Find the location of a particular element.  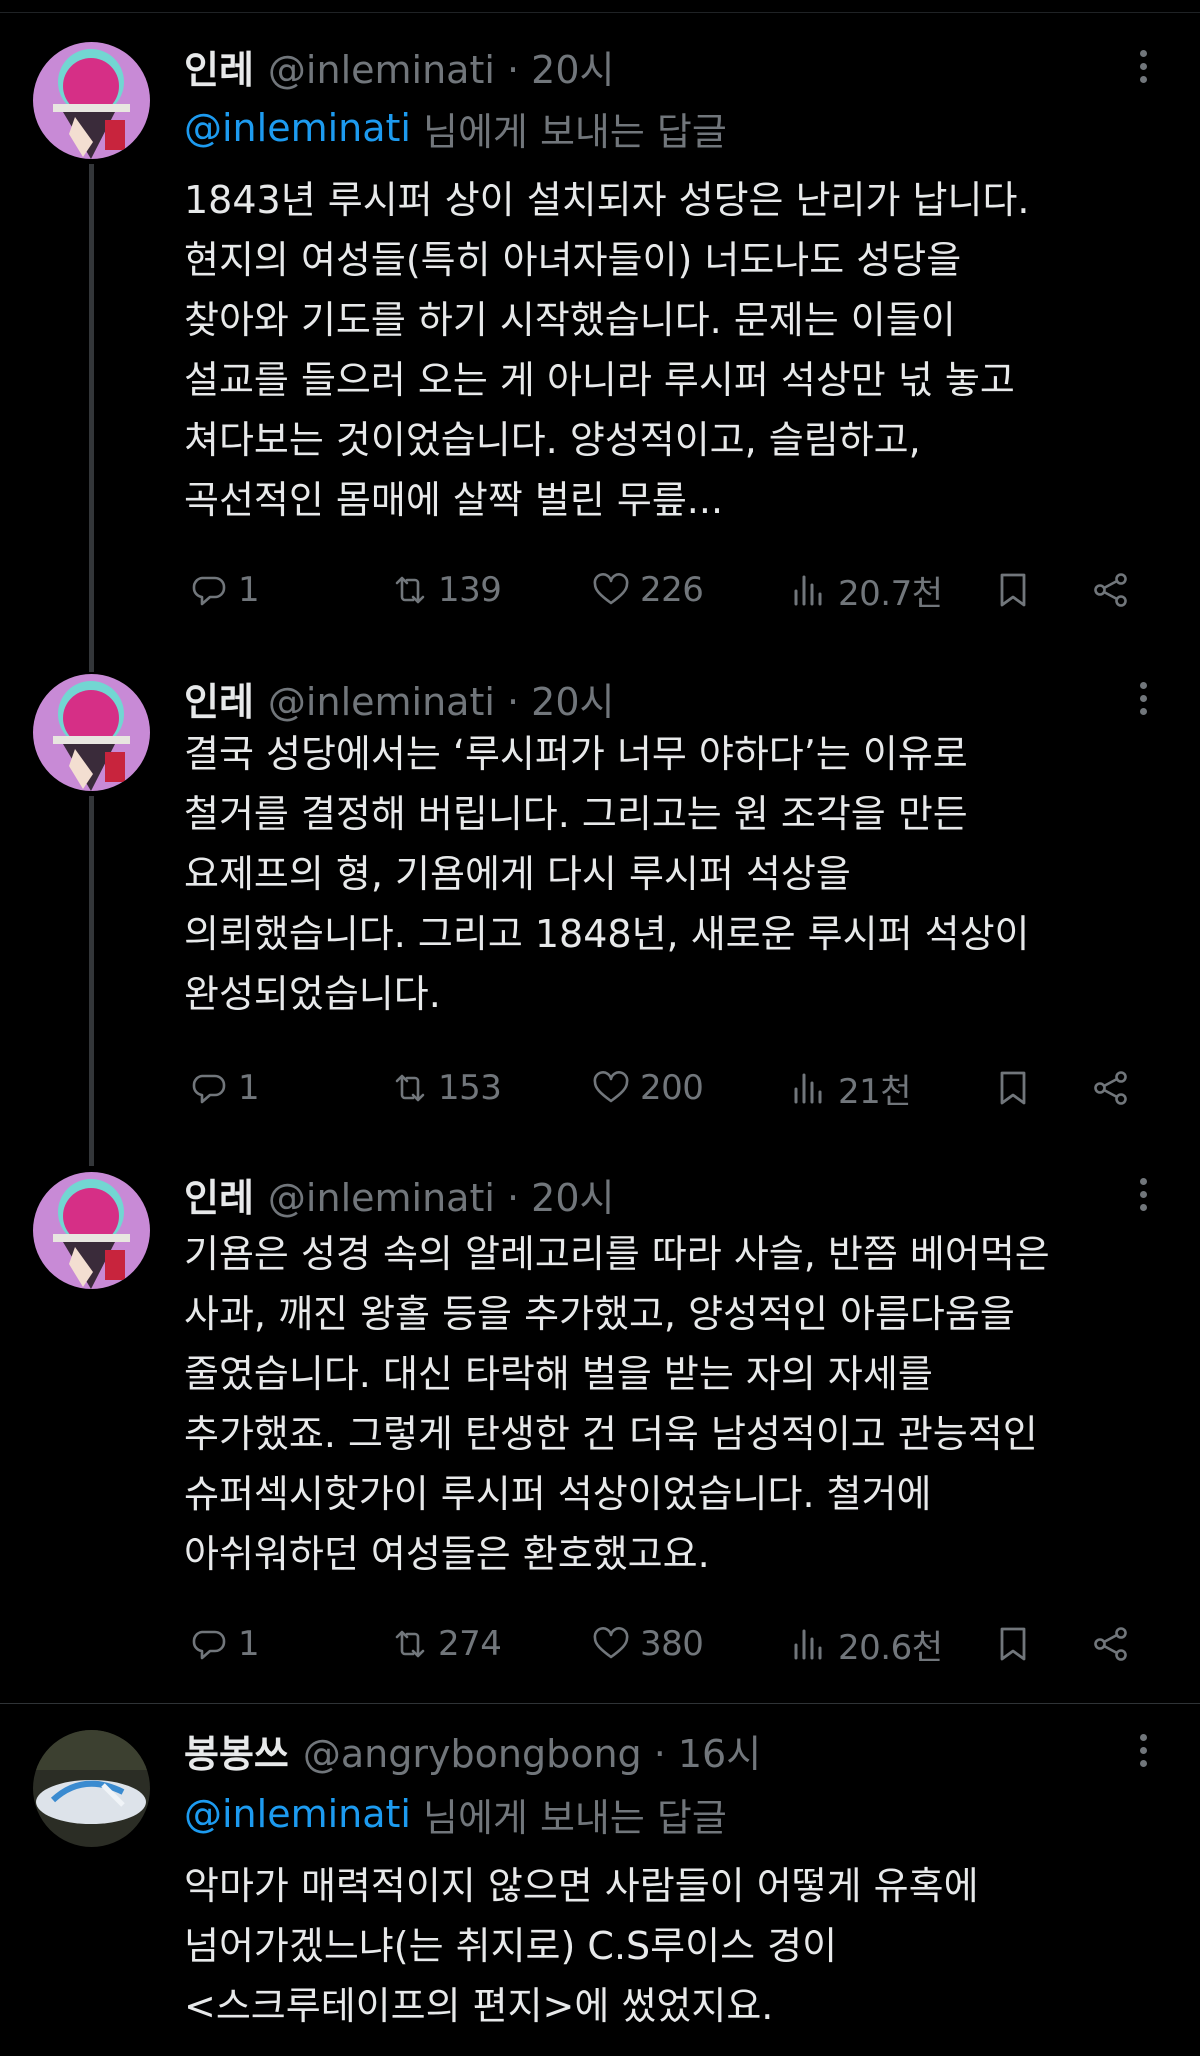

retweet-count: 139 is located at coordinates (470, 590).